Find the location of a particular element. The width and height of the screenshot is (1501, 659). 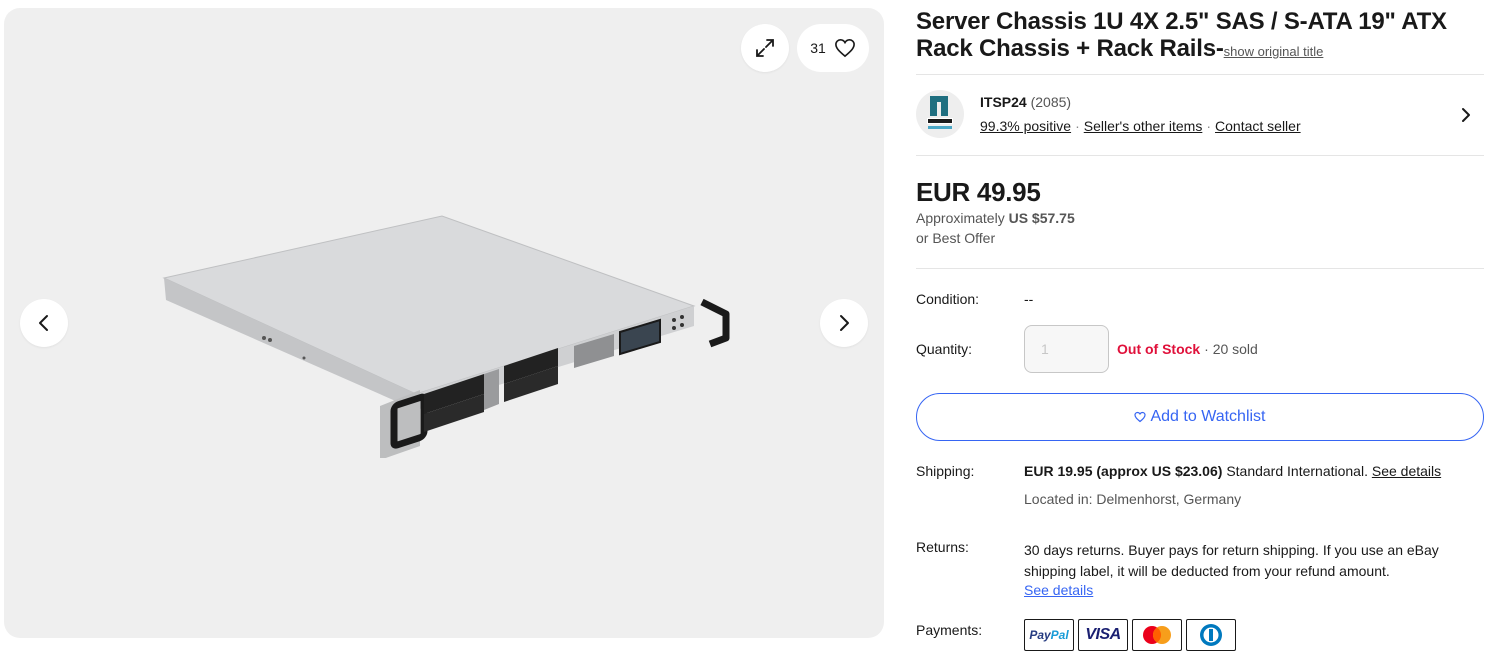

shipping-see-details-link: See details is located at coordinates (1406, 471).